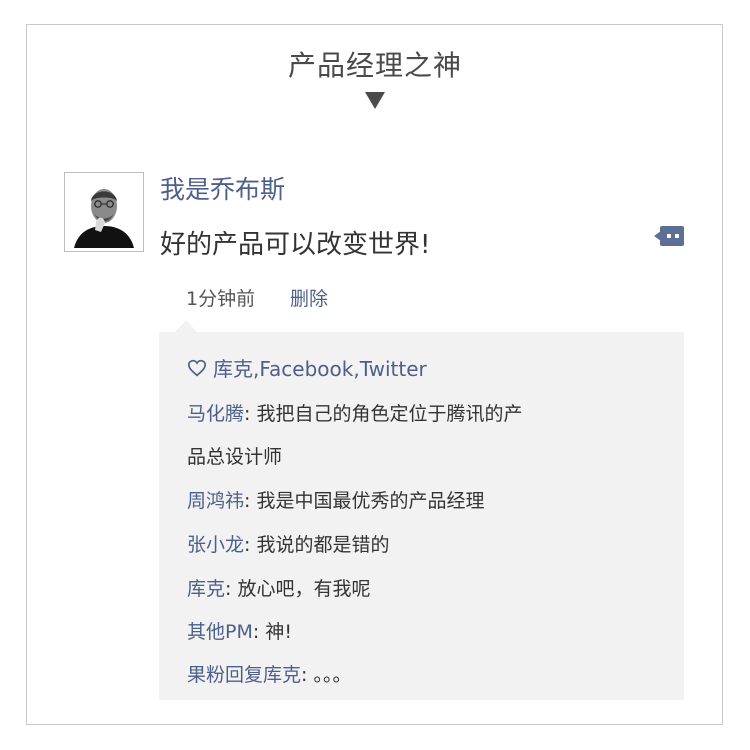  What do you see at coordinates (215, 545) in the screenshot?
I see `comment-author: 张小龙` at bounding box center [215, 545].